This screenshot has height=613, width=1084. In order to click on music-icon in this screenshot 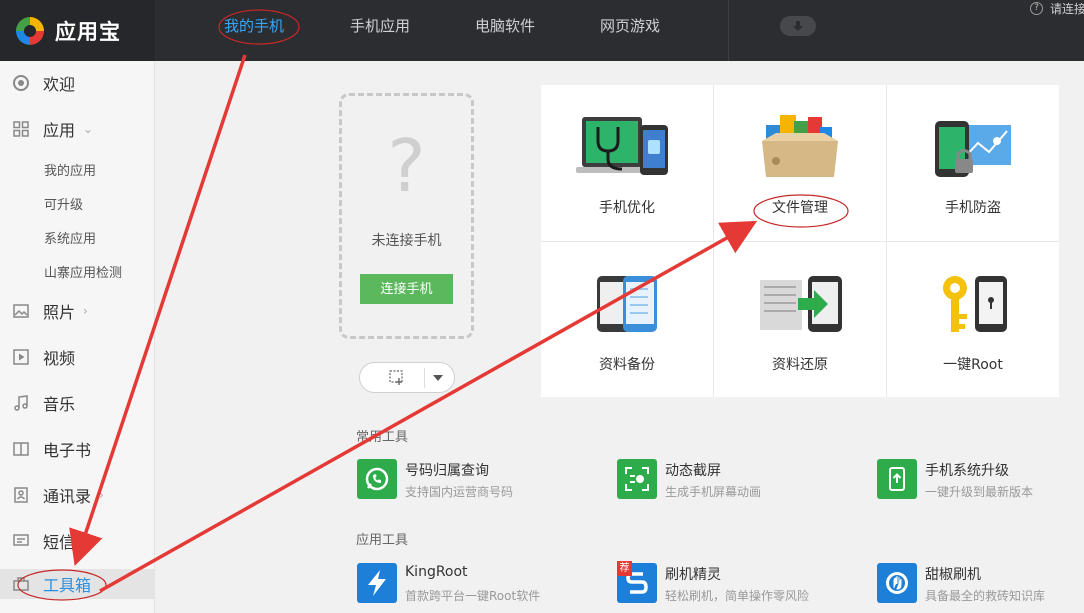, I will do `click(21, 403)`.